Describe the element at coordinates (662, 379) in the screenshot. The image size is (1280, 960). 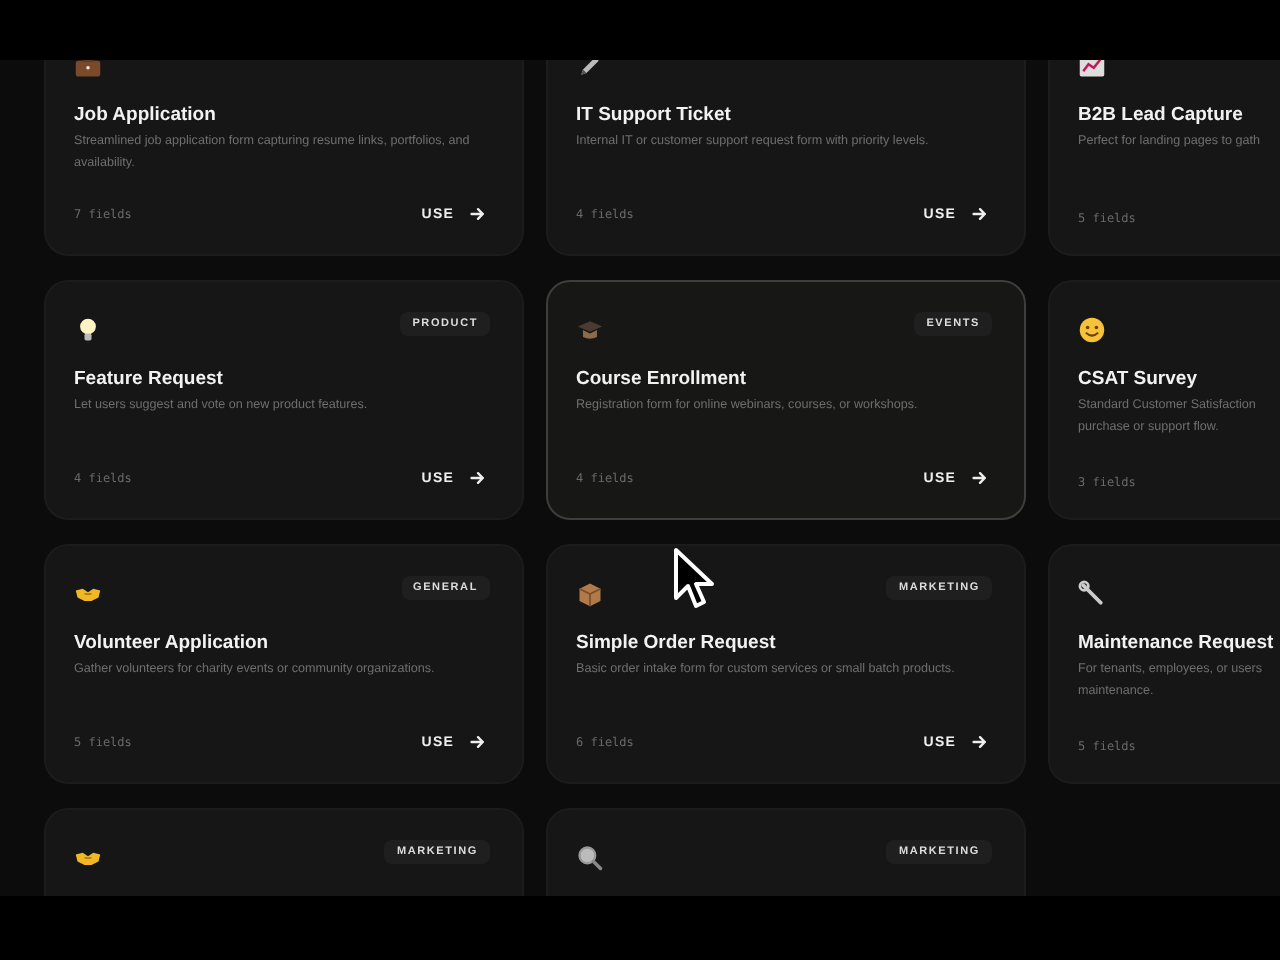
I see `template-title: Course Enrollment` at that location.